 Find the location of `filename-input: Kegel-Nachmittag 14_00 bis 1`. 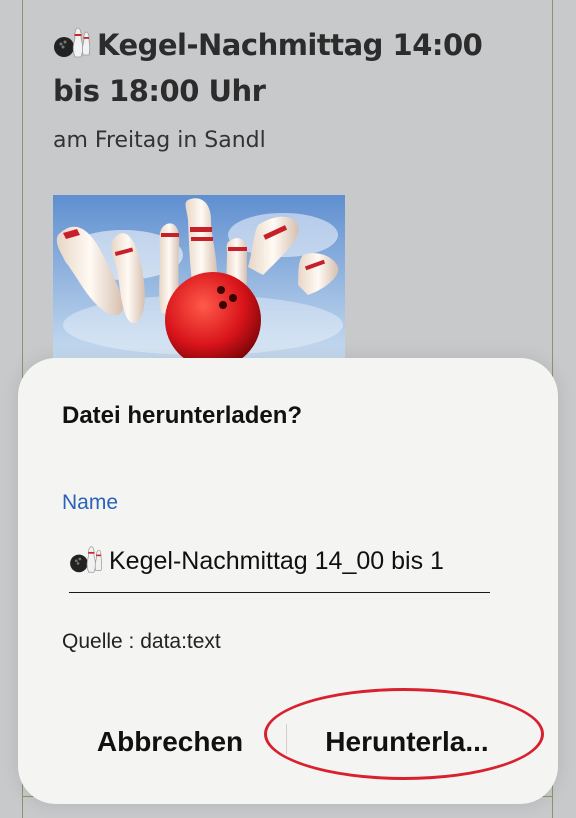

filename-input: Kegel-Nachmittag 14_00 bis 1 is located at coordinates (279, 563).